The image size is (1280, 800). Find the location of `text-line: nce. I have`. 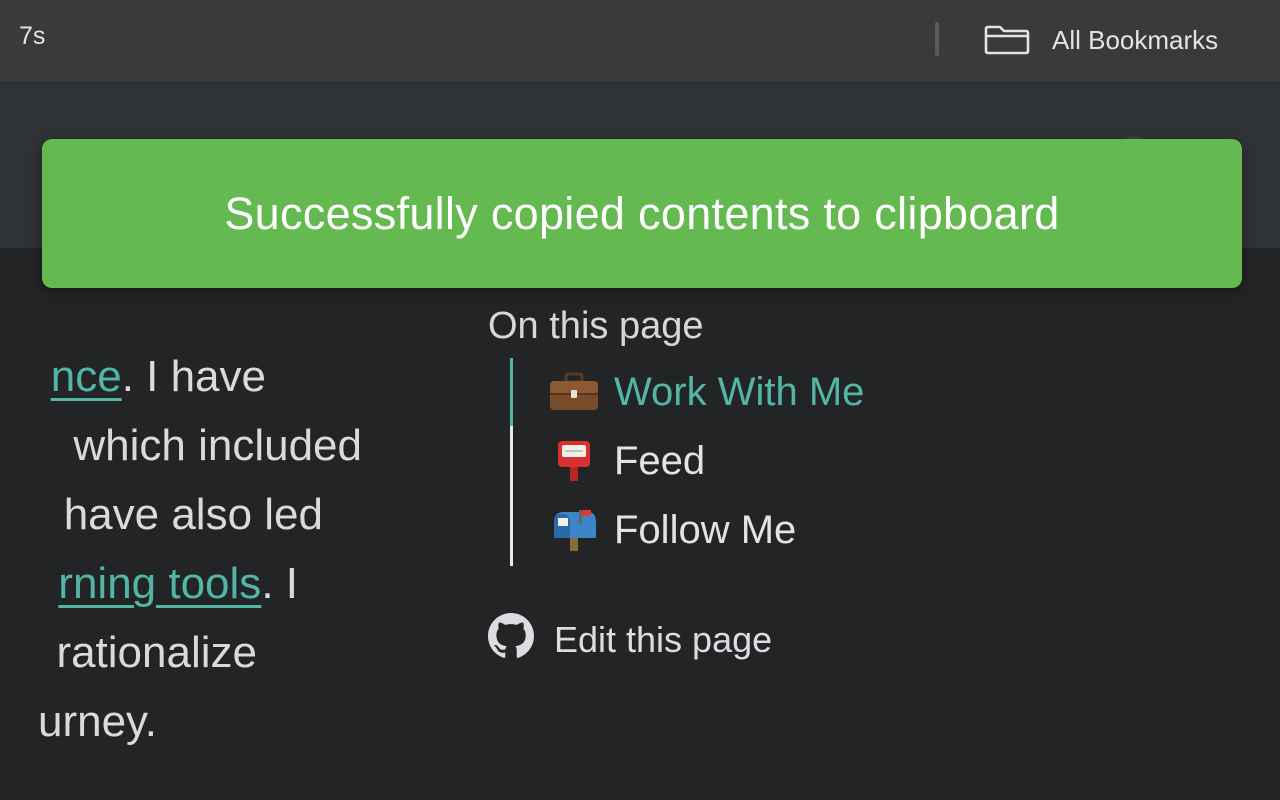

text-line: nce. I have is located at coordinates (235, 376).